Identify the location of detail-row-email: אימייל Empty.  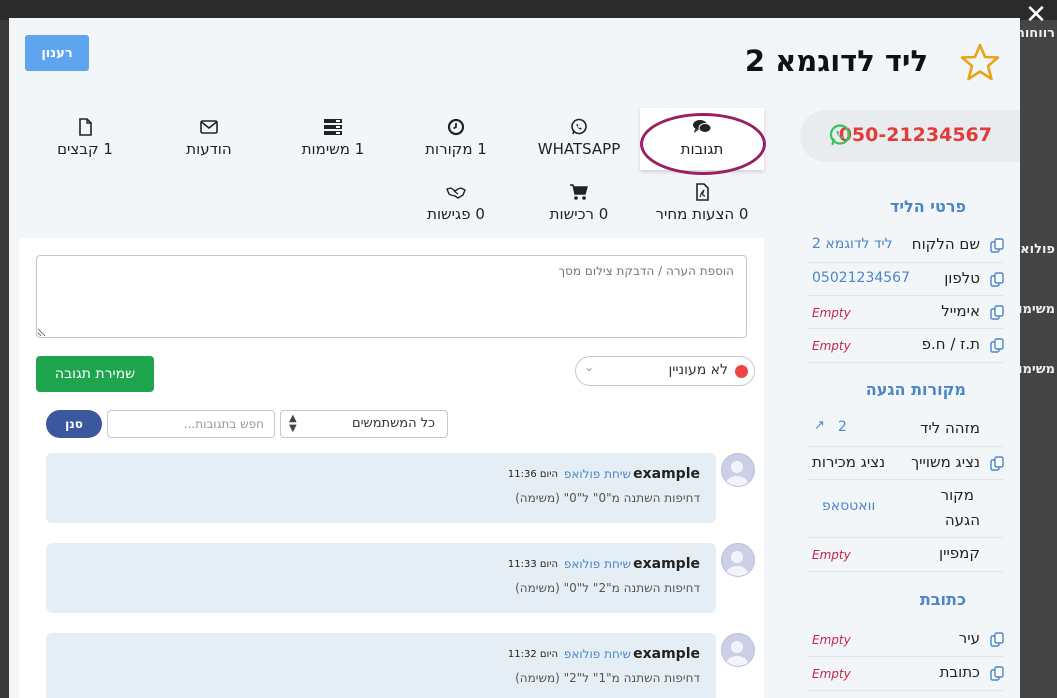
(906, 312).